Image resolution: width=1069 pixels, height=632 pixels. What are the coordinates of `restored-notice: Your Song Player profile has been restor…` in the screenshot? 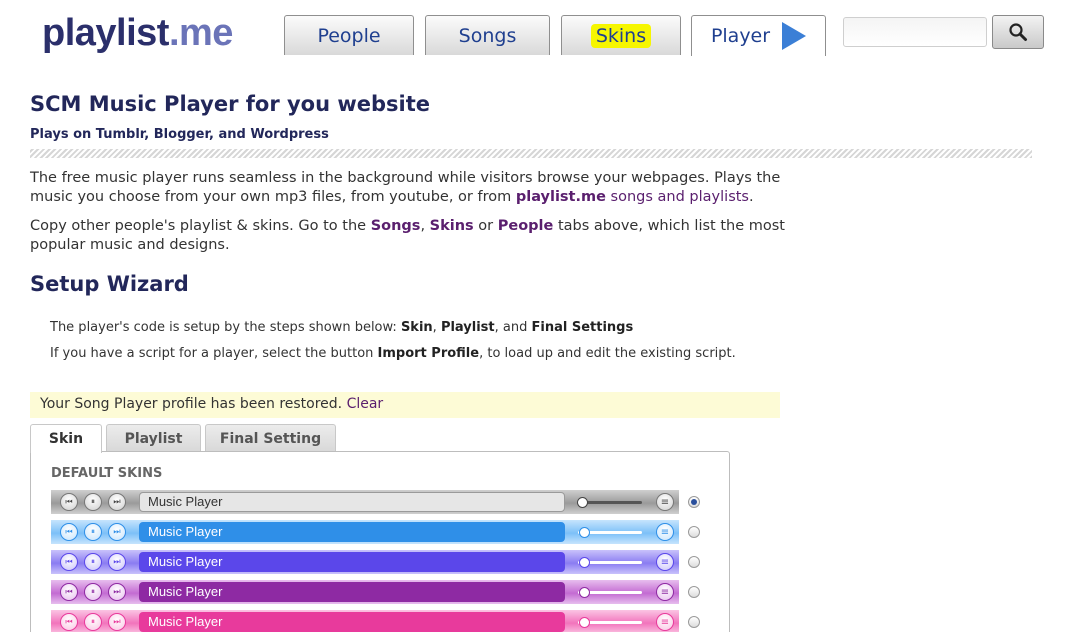 It's located at (405, 405).